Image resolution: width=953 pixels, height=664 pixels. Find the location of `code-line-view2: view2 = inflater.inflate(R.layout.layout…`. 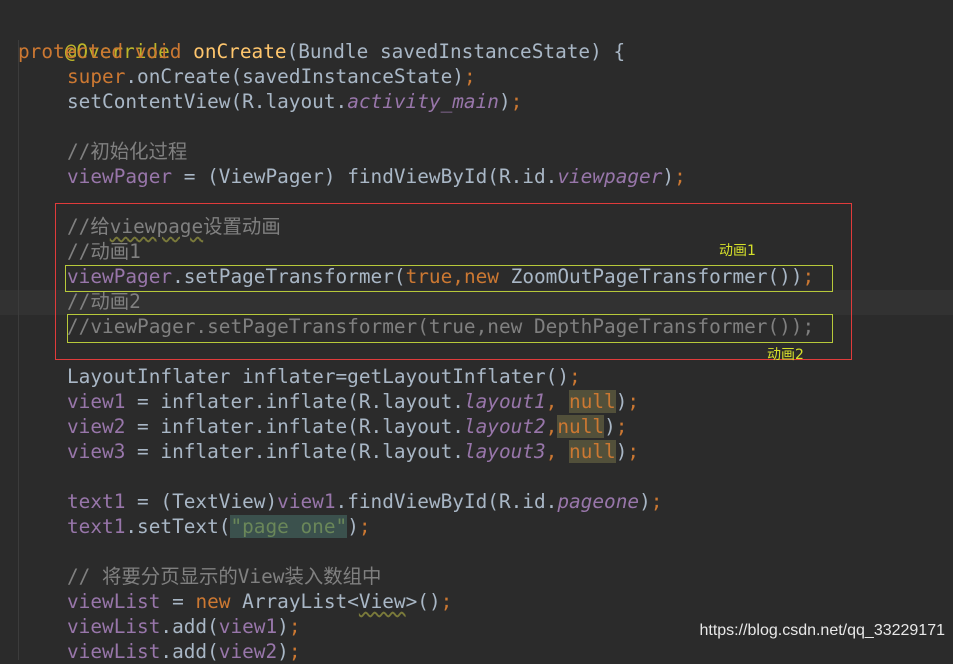

code-line-view2: view2 = inflater.inflate(R.layout.layout… is located at coordinates (347, 426).